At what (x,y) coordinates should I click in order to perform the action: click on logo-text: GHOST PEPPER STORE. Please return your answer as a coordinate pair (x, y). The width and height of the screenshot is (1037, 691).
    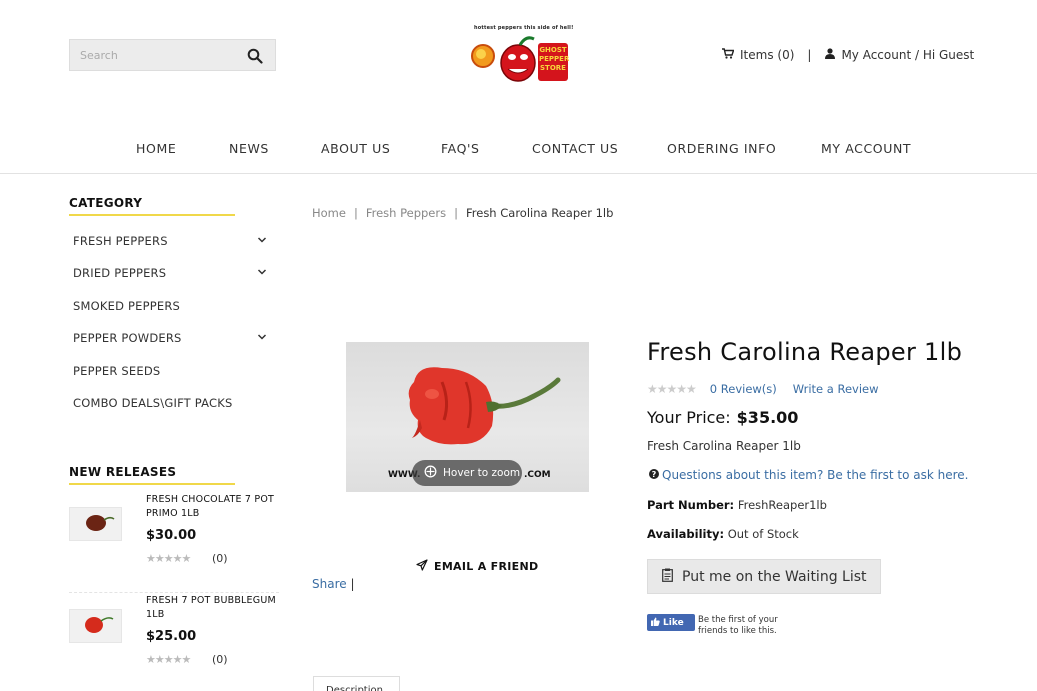
    Looking at the image, I should click on (554, 59).